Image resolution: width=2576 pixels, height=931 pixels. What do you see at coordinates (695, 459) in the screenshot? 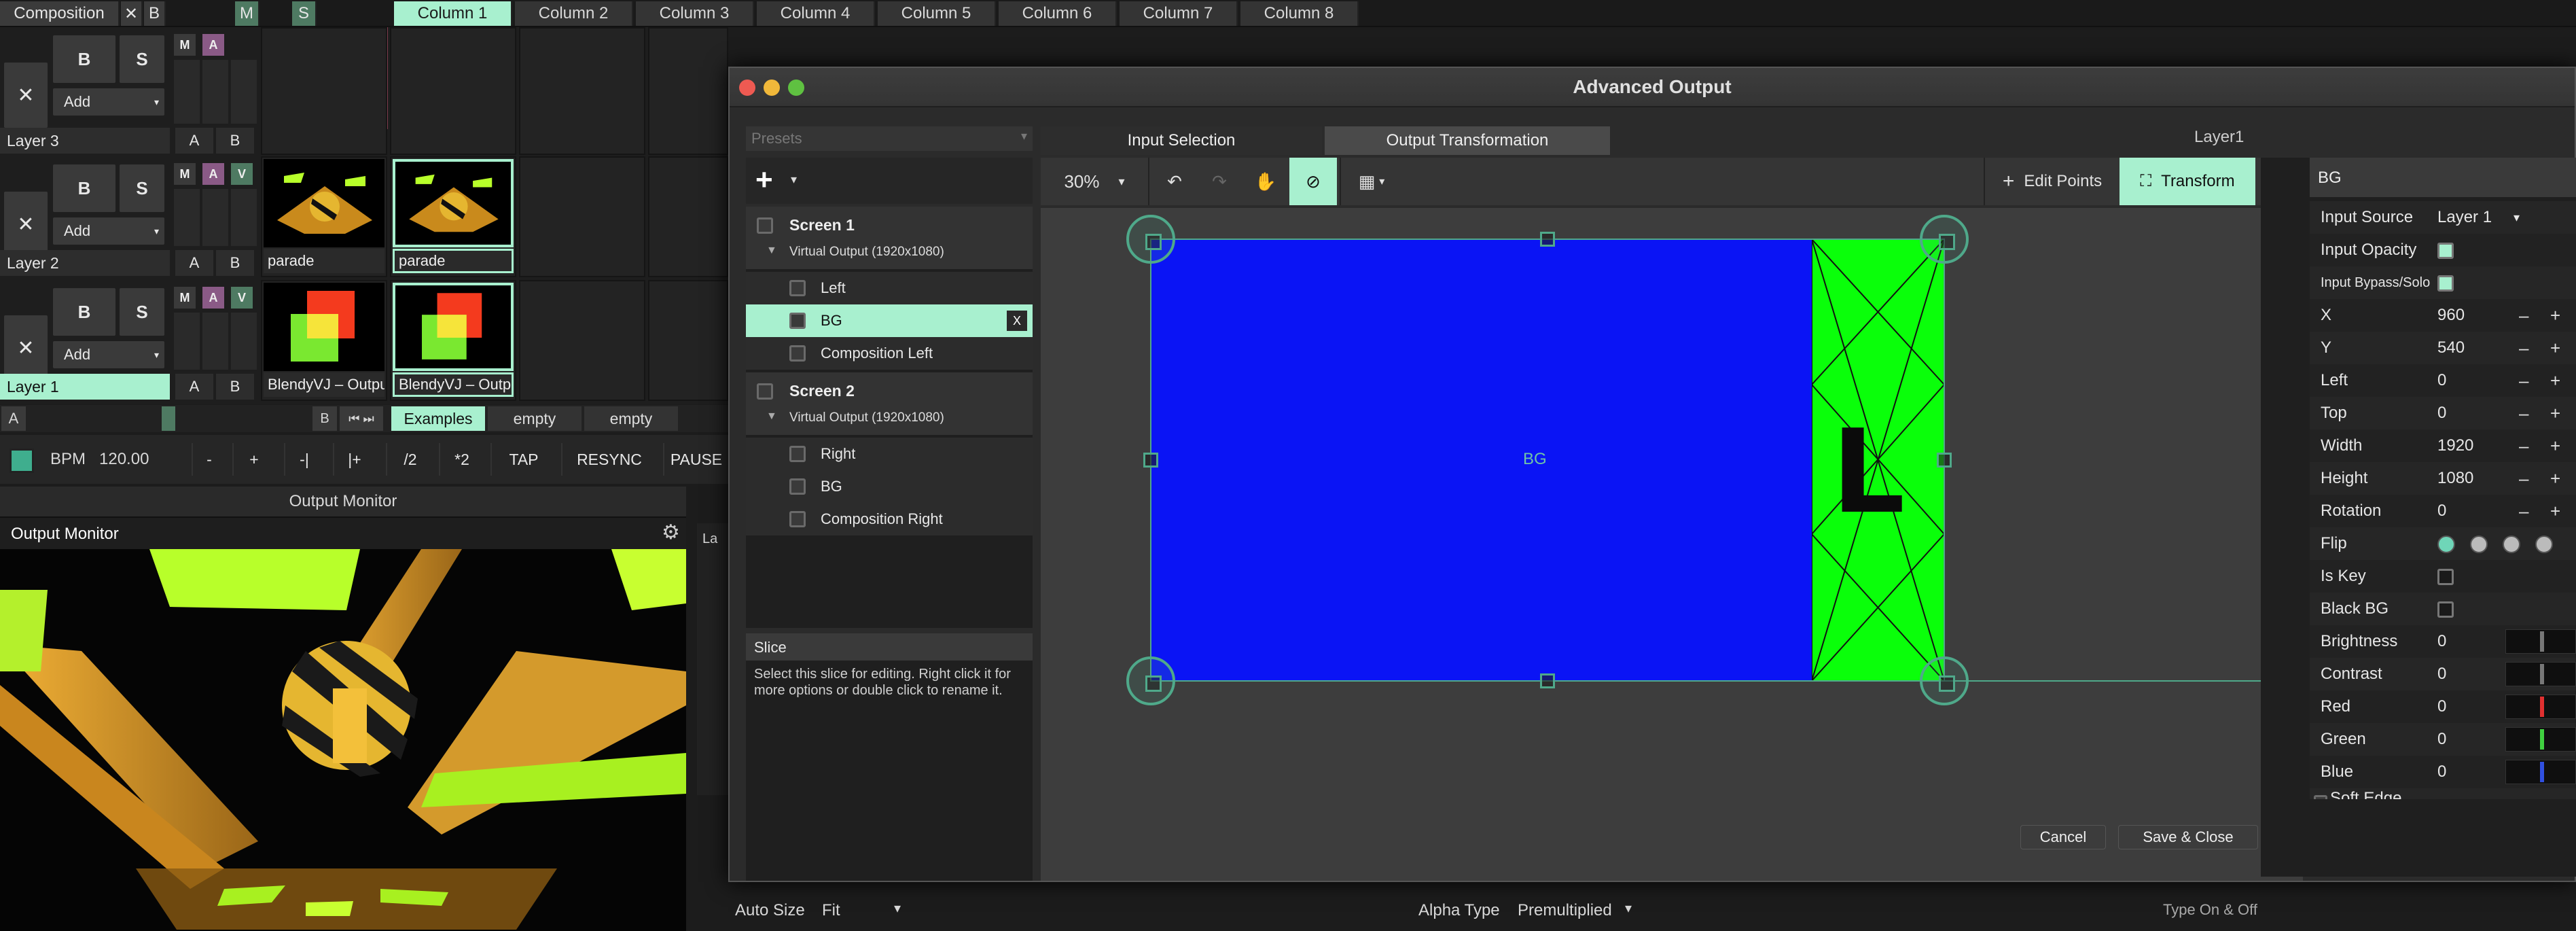
I see `transport-button: PAUSE` at bounding box center [695, 459].